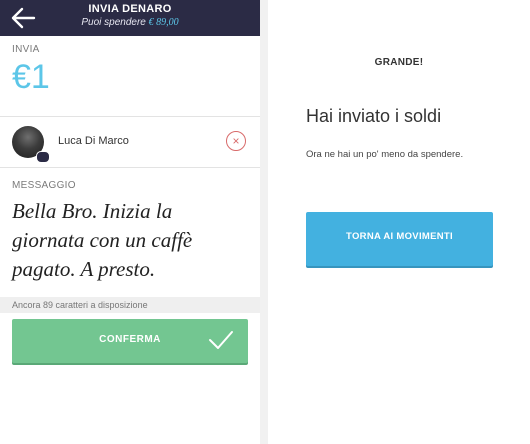 The width and height of the screenshot is (530, 444). Describe the element at coordinates (130, 341) in the screenshot. I see `confirm-button: CONFERMA` at that location.